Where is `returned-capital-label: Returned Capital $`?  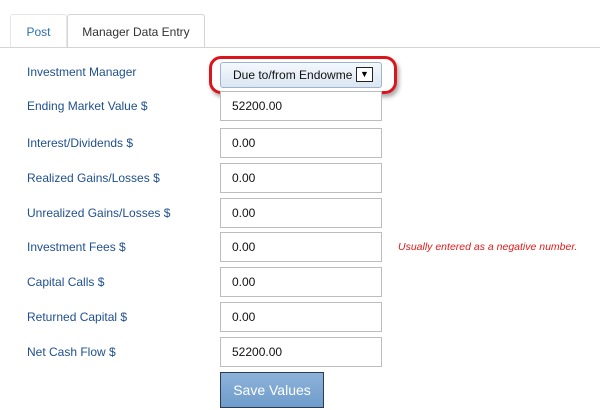
returned-capital-label: Returned Capital $ is located at coordinates (77, 317).